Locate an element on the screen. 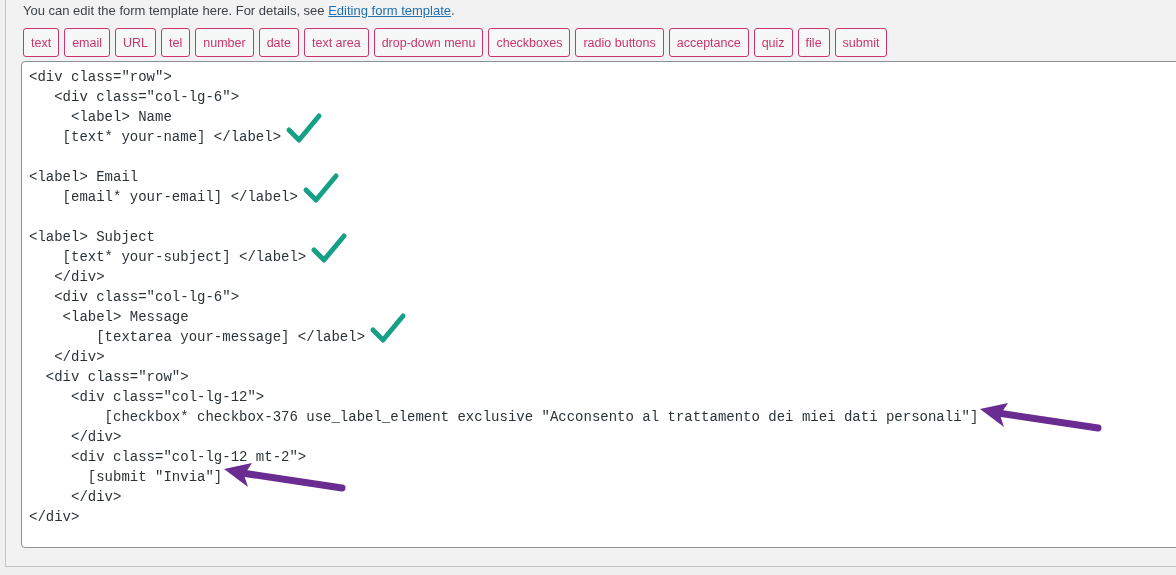  tag-button: text area is located at coordinates (336, 42).